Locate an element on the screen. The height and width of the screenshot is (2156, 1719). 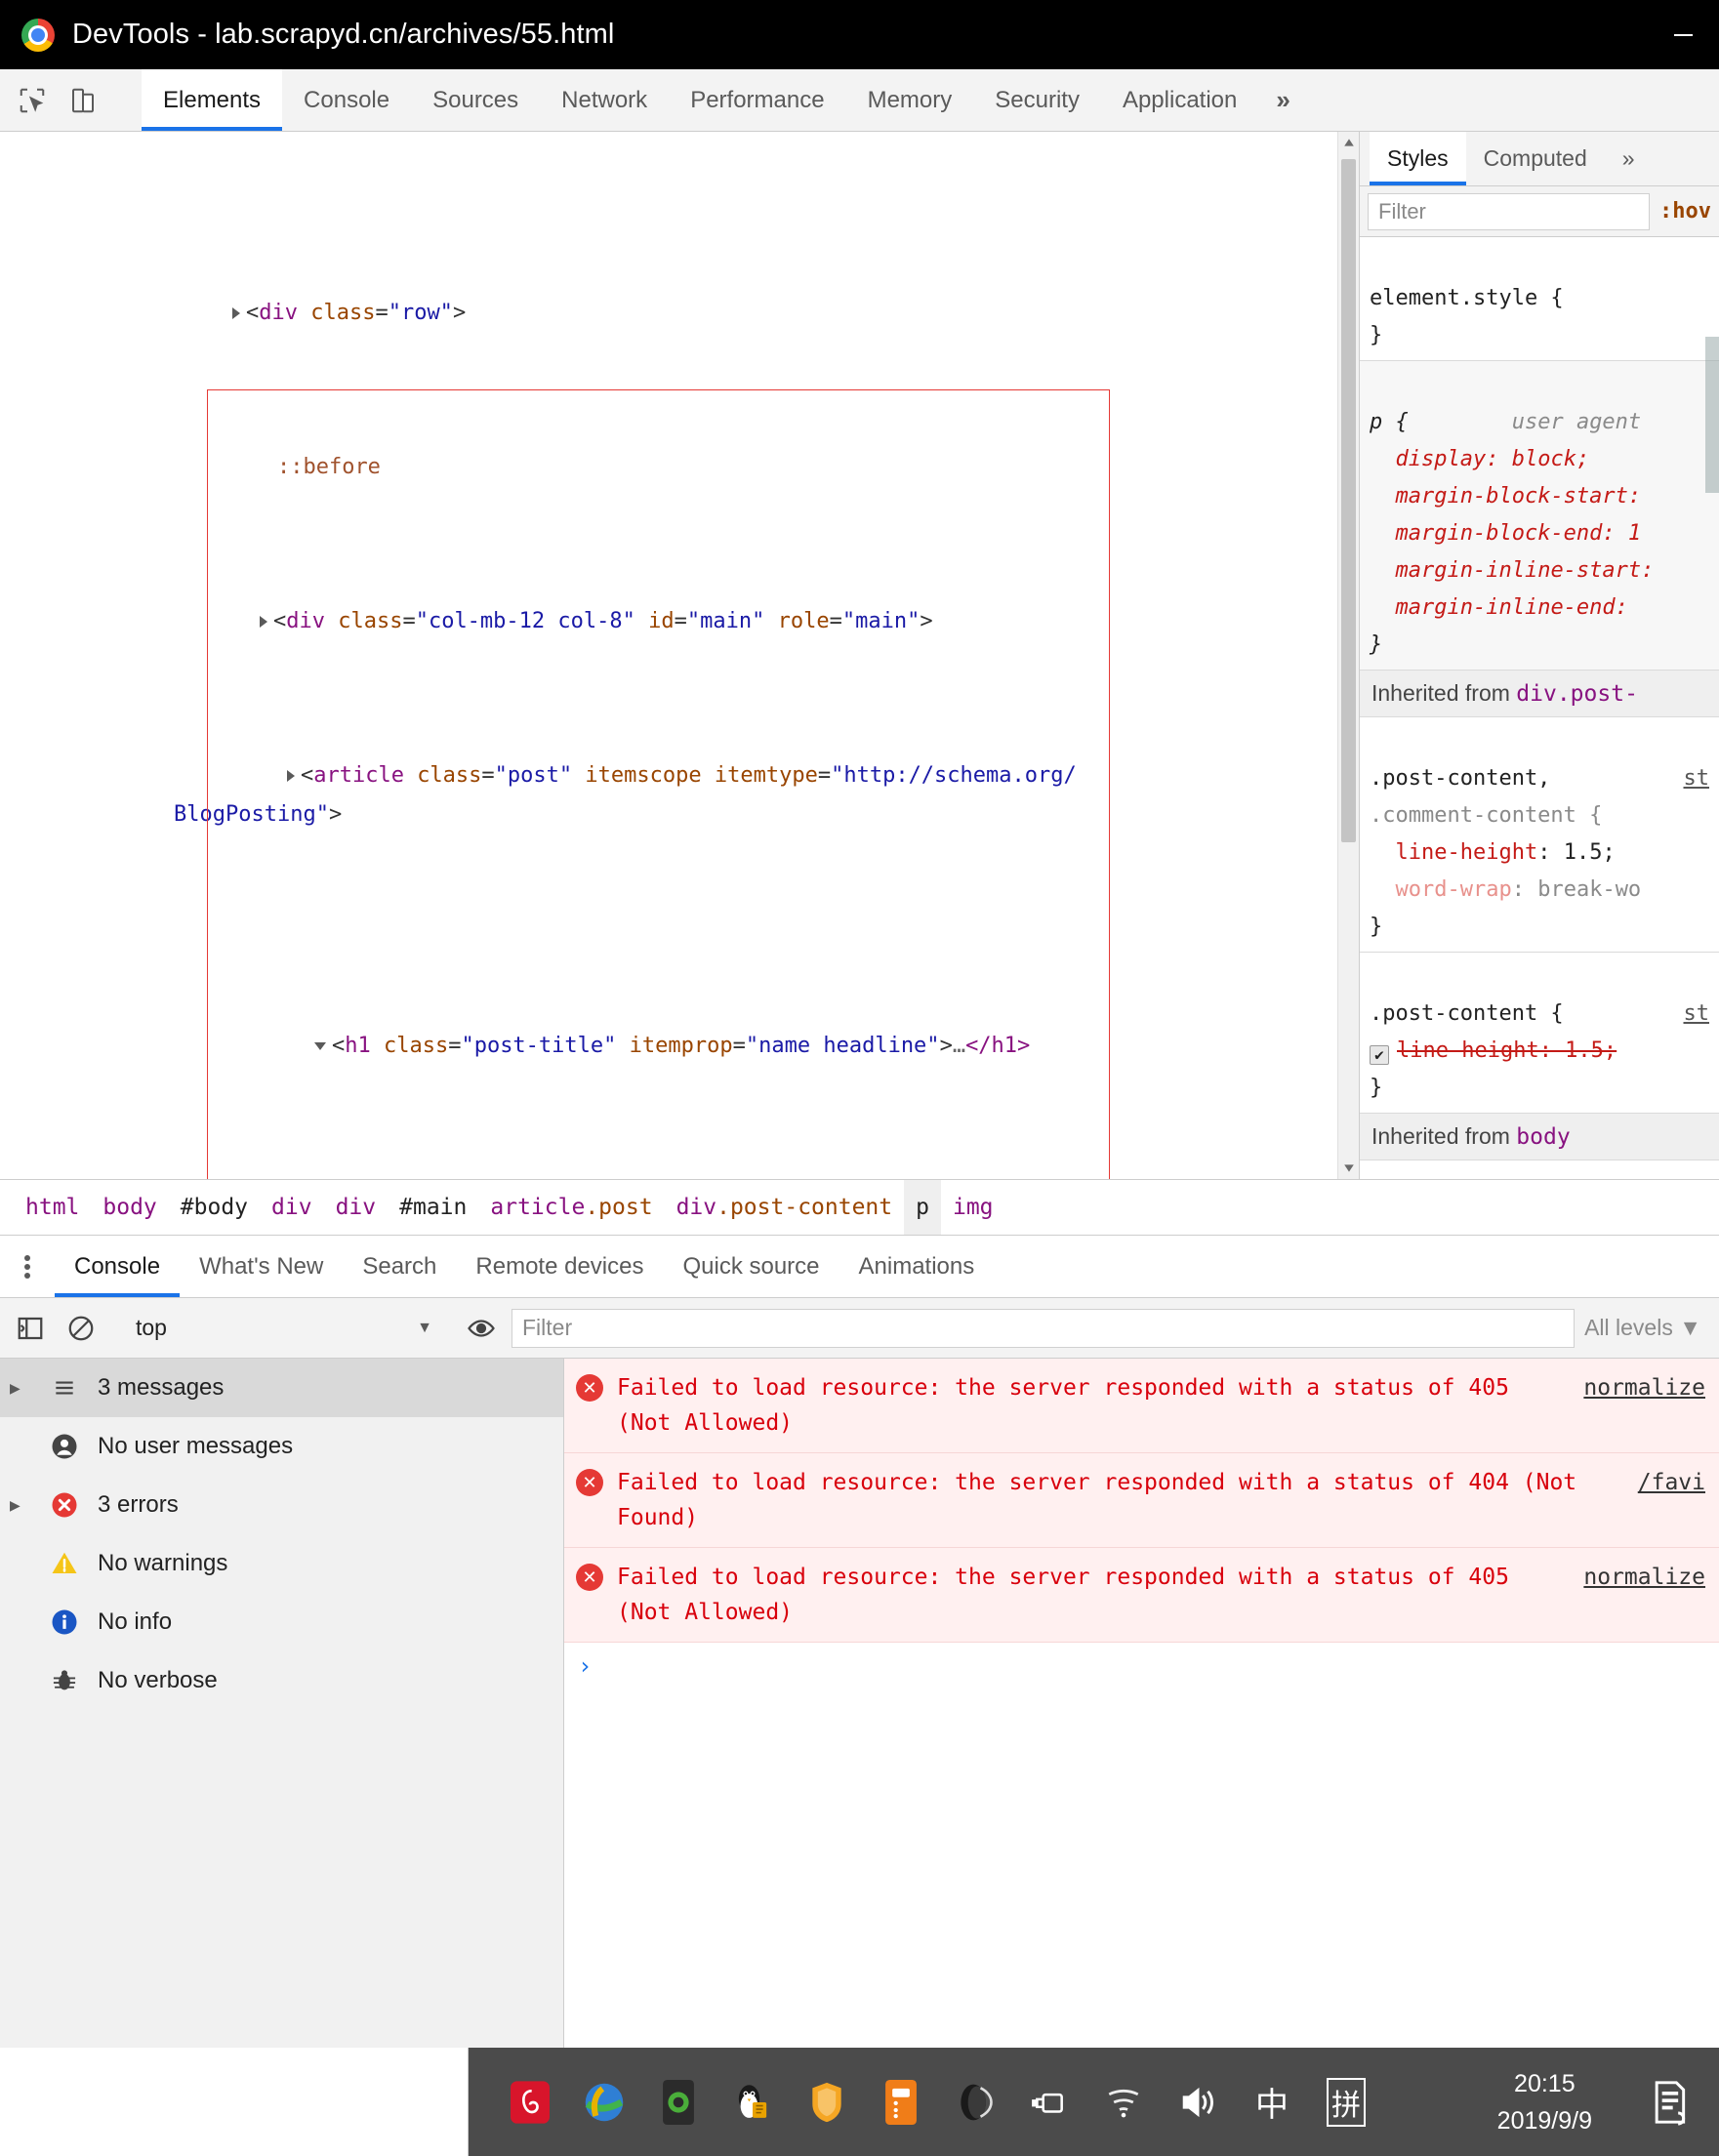
power-icon is located at coordinates (1049, 2102).